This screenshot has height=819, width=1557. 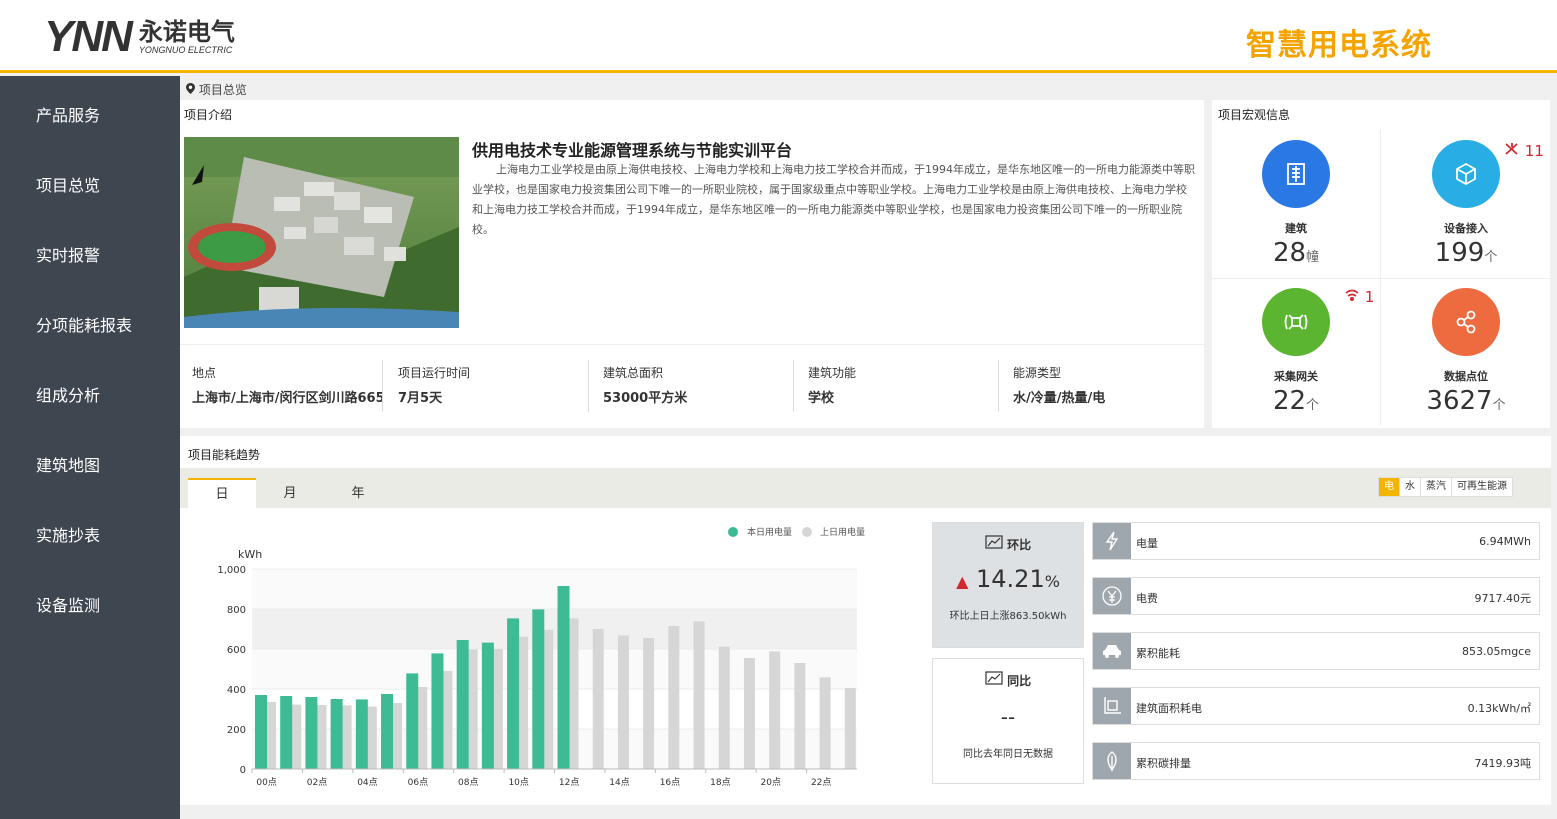 I want to click on stat-carbon-emission: 累积碳排量 7419.93吨, so click(x=1316, y=761).